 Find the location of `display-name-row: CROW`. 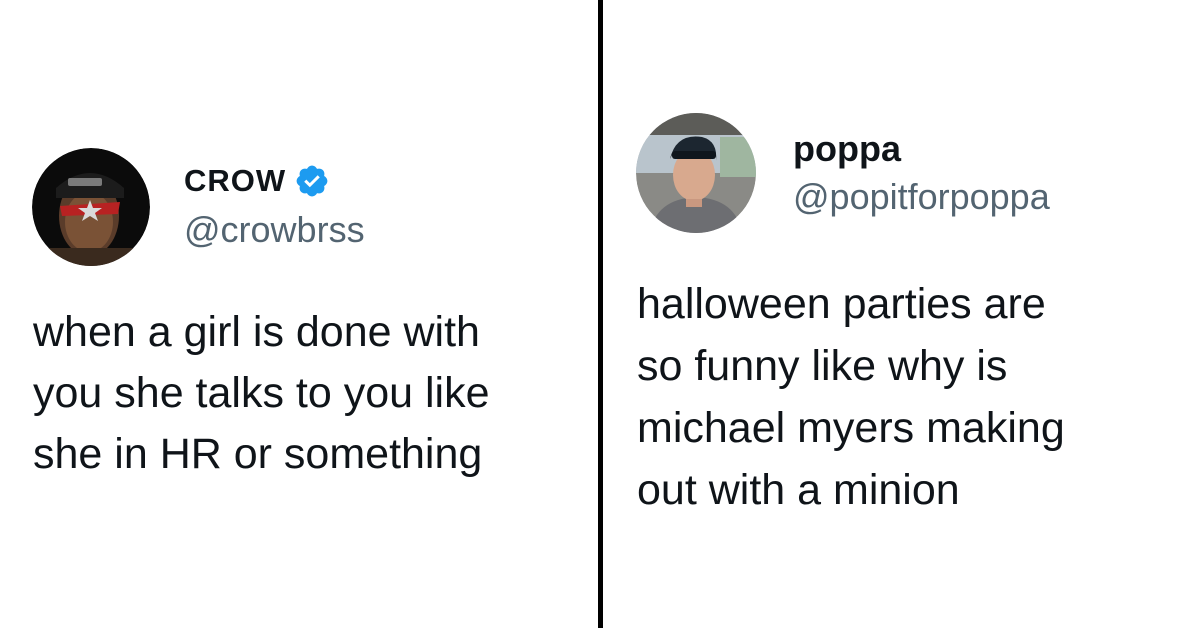

display-name-row: CROW is located at coordinates (274, 181).